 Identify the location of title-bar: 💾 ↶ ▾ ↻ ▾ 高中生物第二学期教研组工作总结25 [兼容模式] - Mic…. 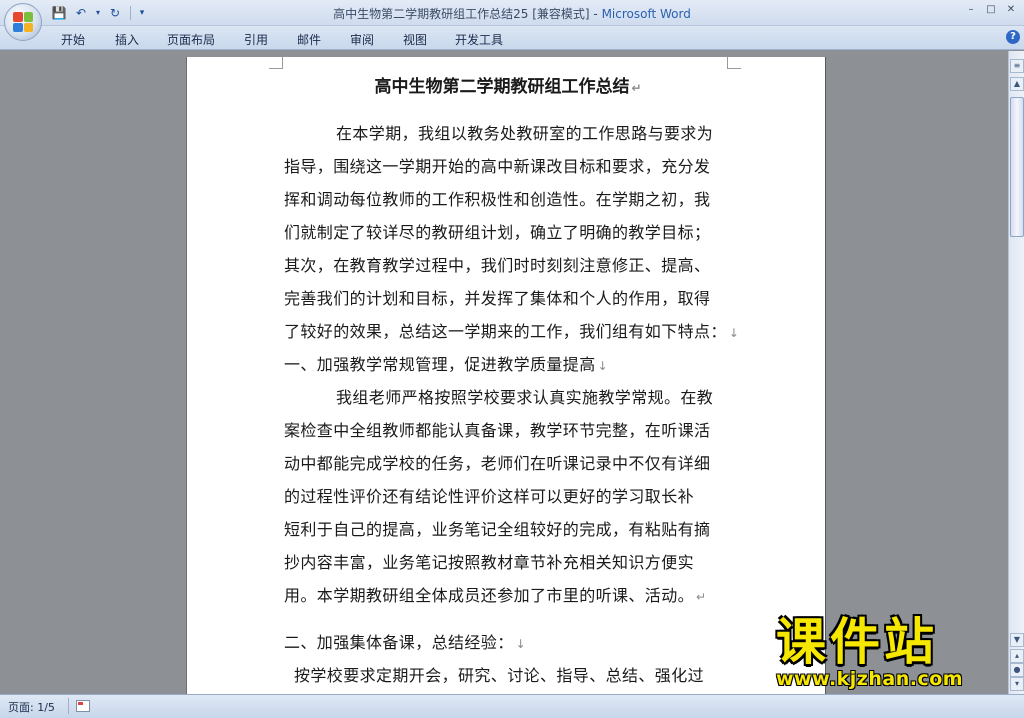
(512, 13).